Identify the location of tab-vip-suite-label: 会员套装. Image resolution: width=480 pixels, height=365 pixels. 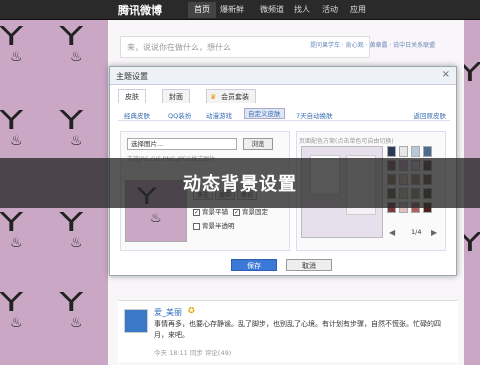
(235, 97).